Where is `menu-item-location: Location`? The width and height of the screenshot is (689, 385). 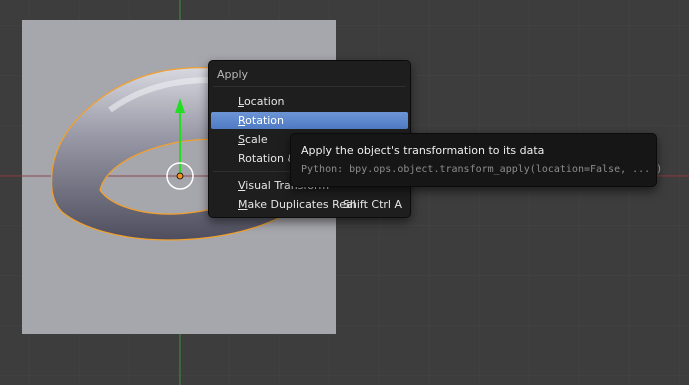 menu-item-location: Location is located at coordinates (309, 101).